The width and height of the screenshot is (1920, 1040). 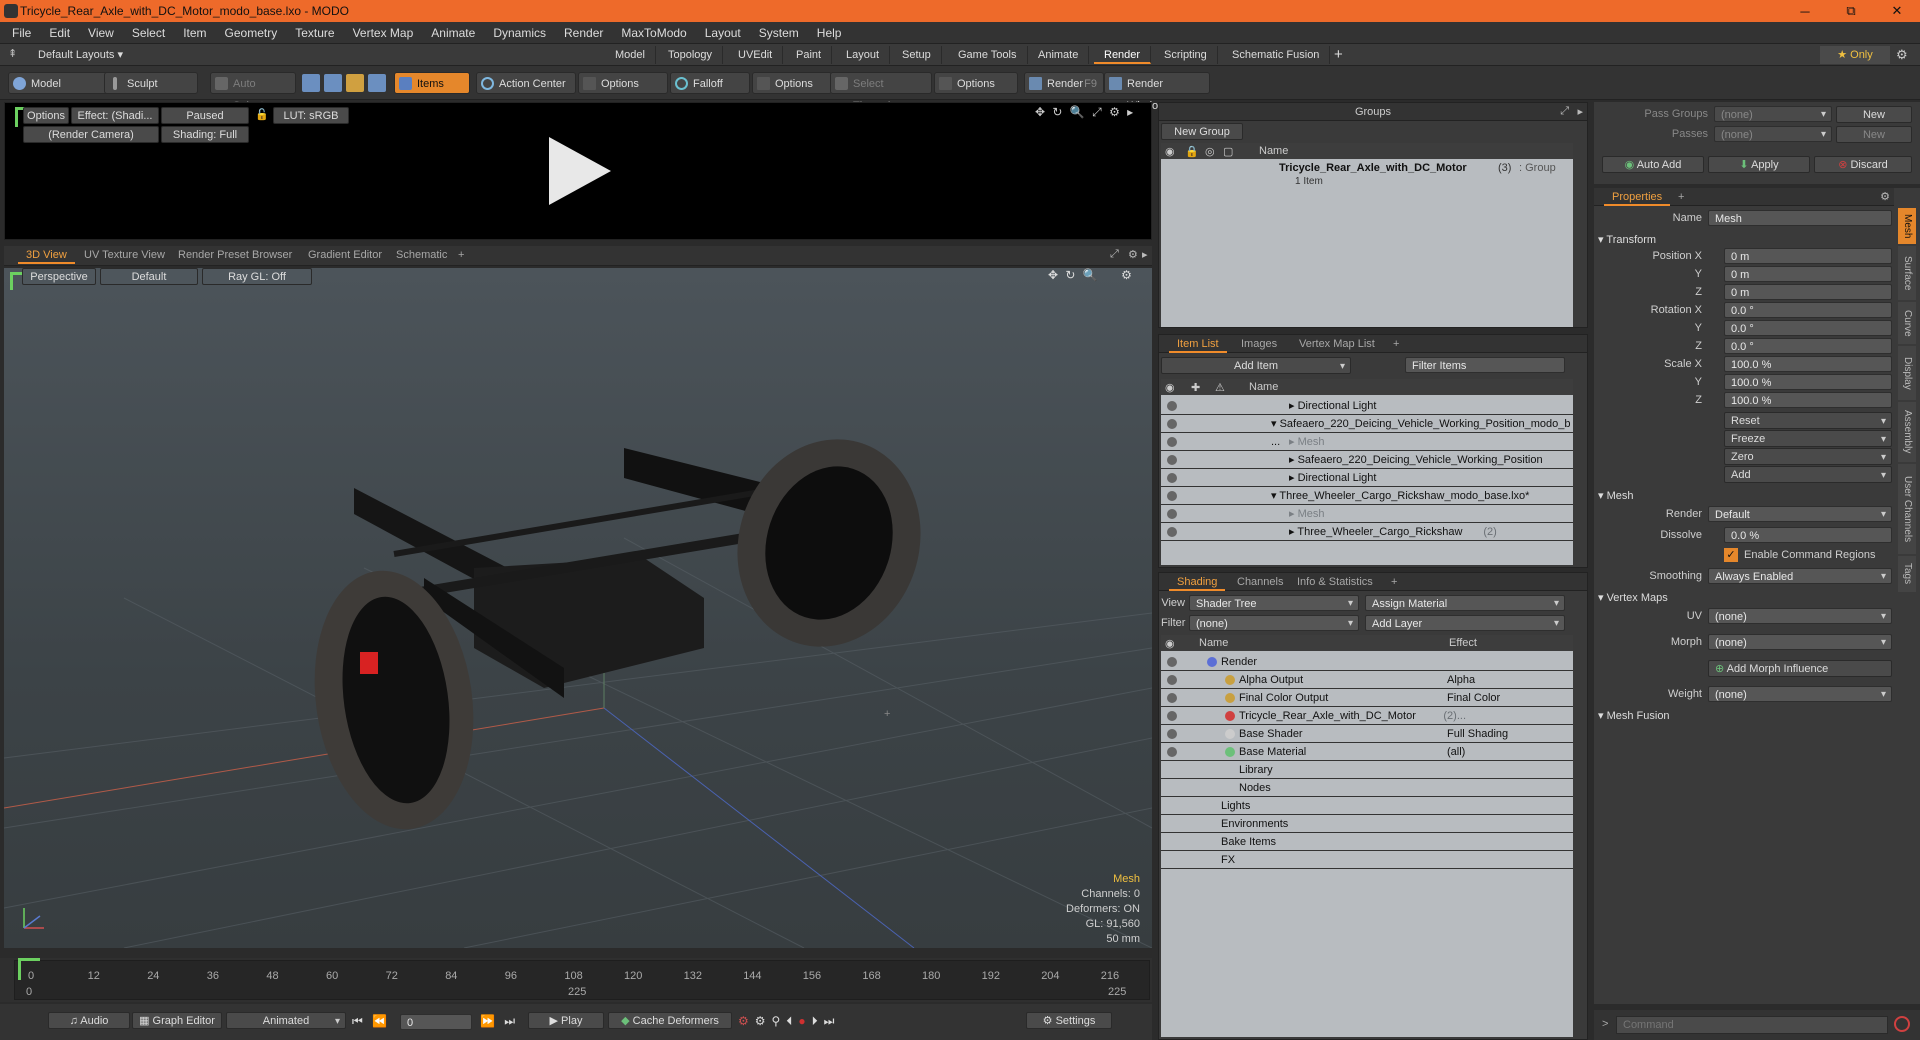 What do you see at coordinates (1808, 310) in the screenshot?
I see `rotation-x-input: 0.0 °` at bounding box center [1808, 310].